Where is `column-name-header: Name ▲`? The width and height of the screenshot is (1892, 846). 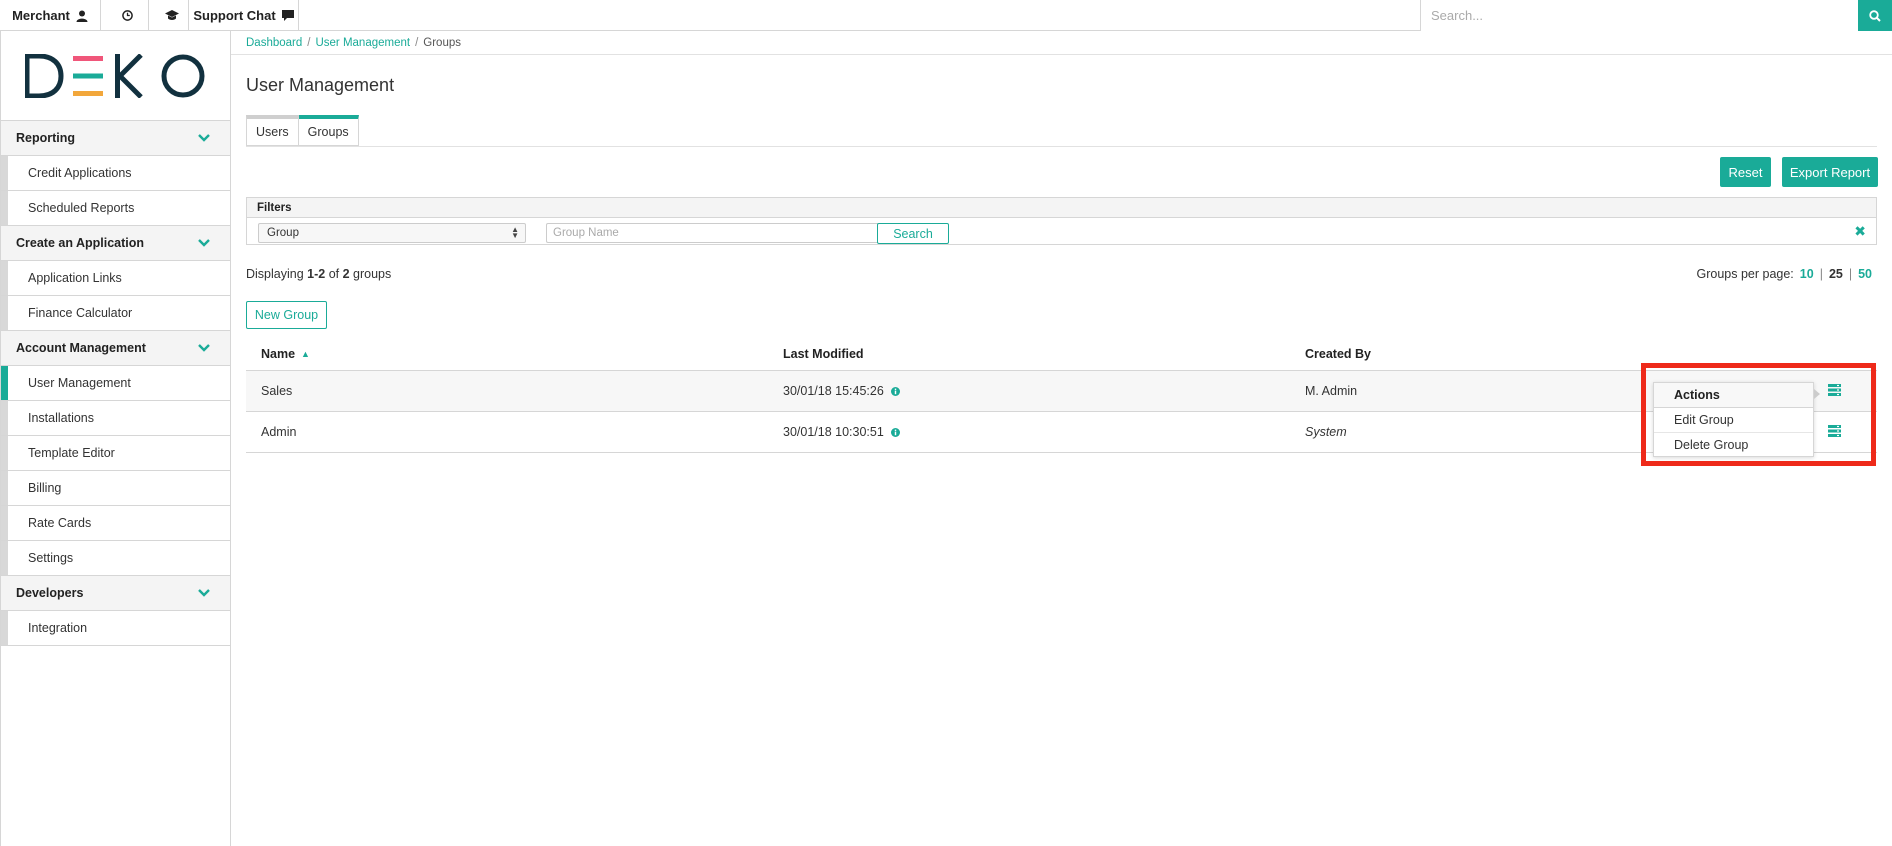 column-name-header: Name ▲ is located at coordinates (507, 354).